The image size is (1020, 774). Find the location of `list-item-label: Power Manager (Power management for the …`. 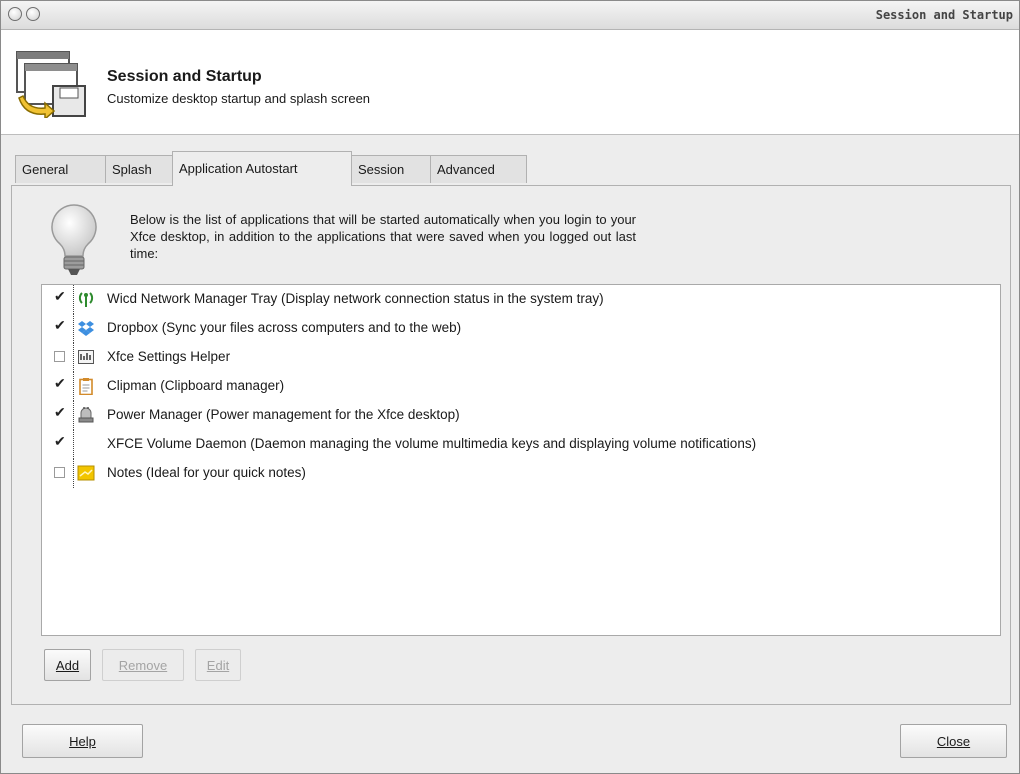

list-item-label: Power Manager (Power management for the … is located at coordinates (283, 414).